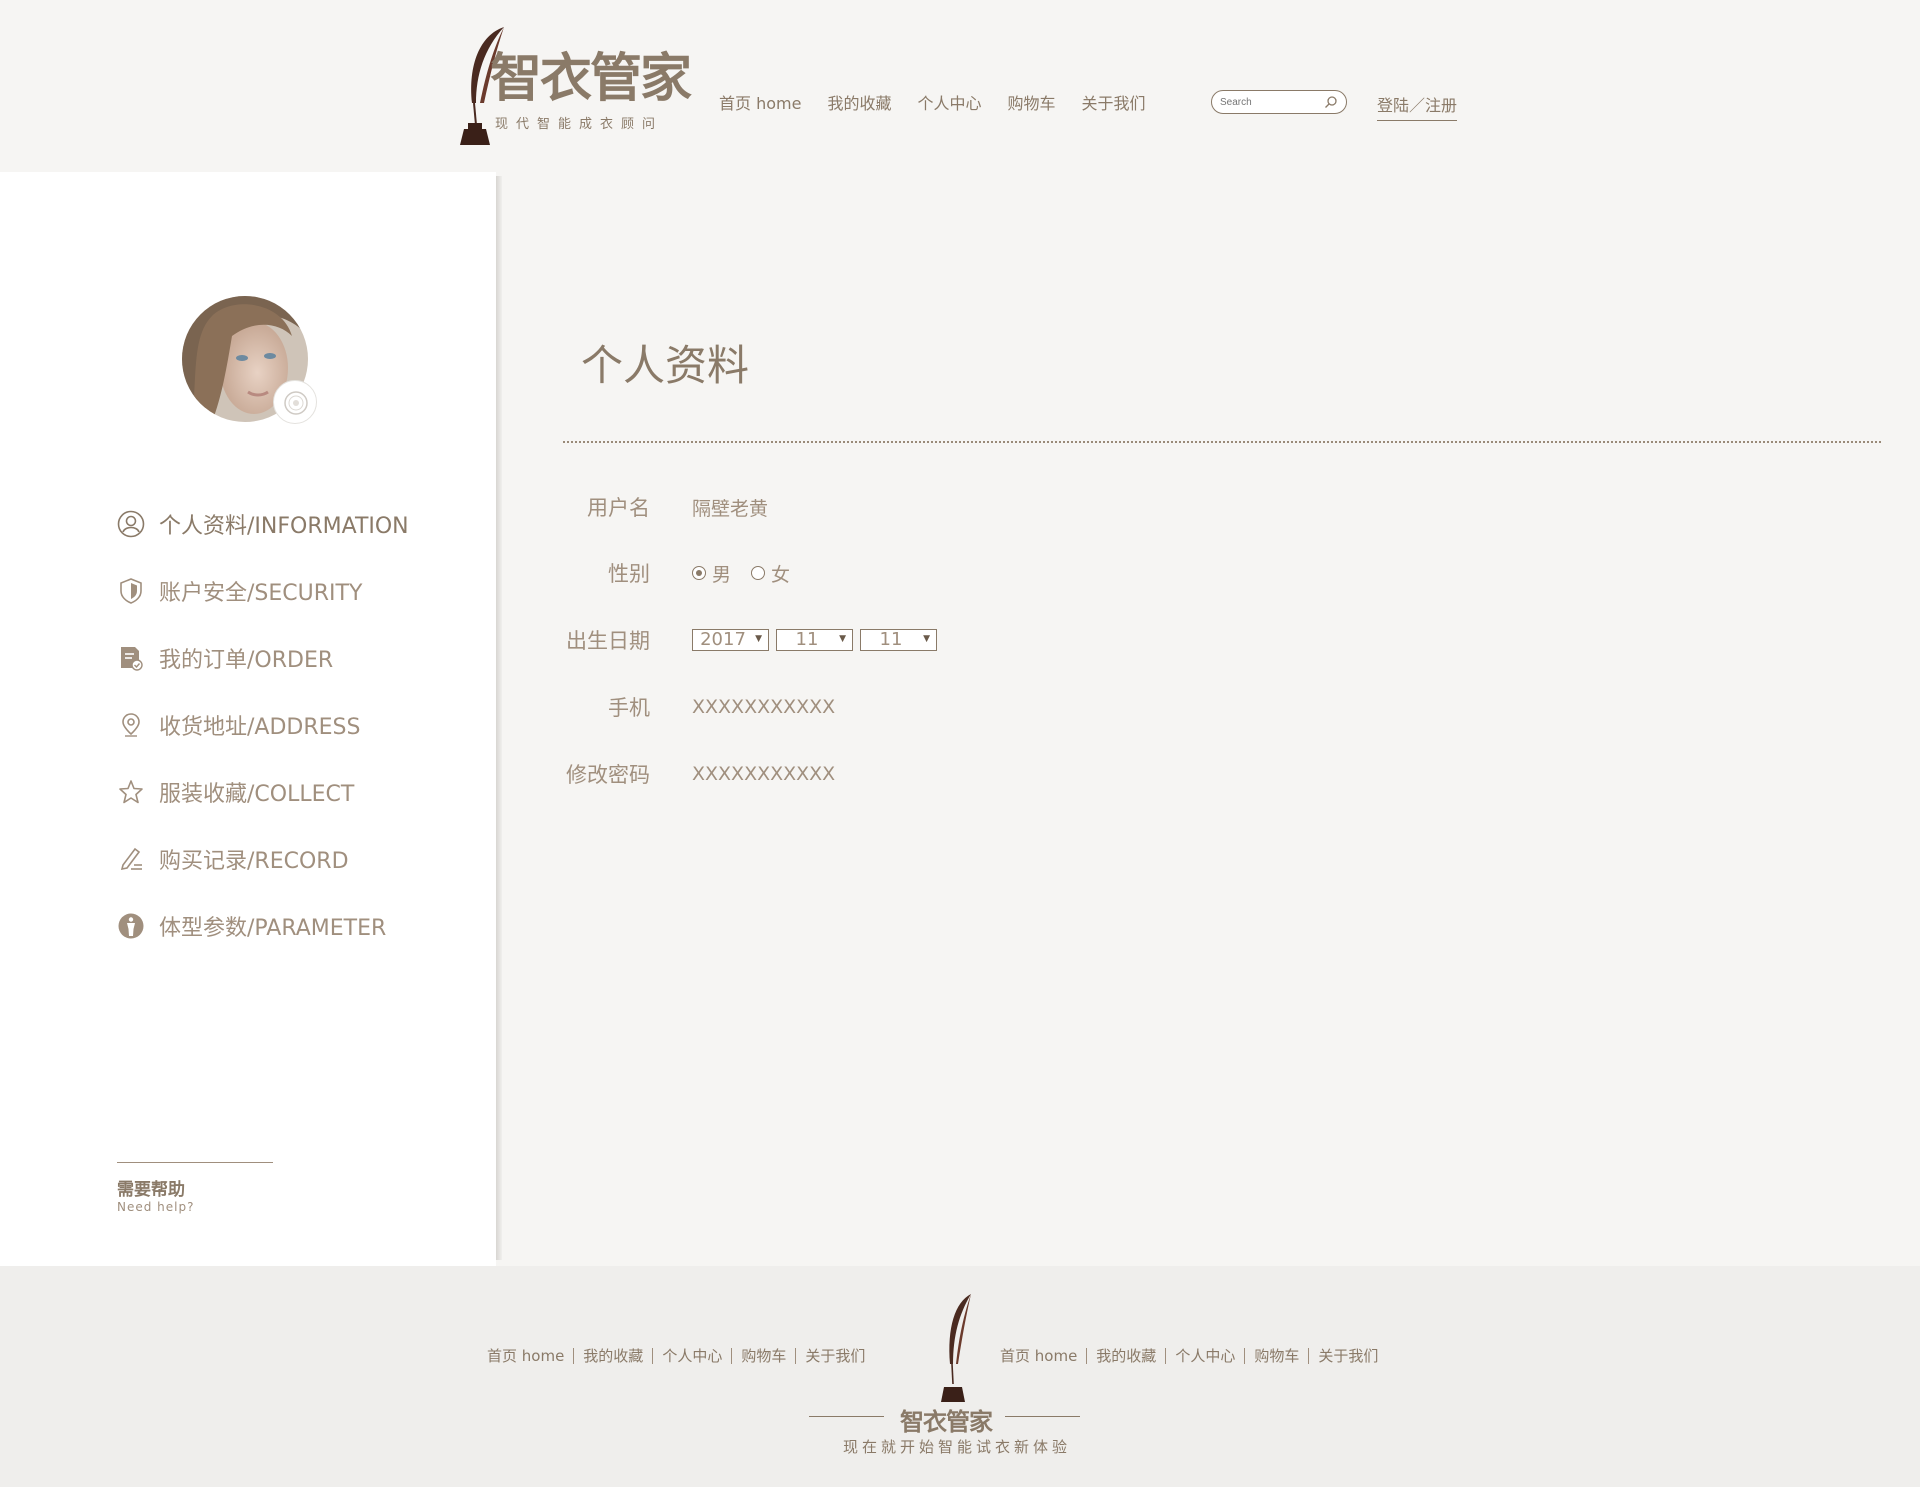 The height and width of the screenshot is (1487, 1920). I want to click on main-nav: 首页 home 我的收藏 个人中心 购物车 关于我们, so click(945, 102).